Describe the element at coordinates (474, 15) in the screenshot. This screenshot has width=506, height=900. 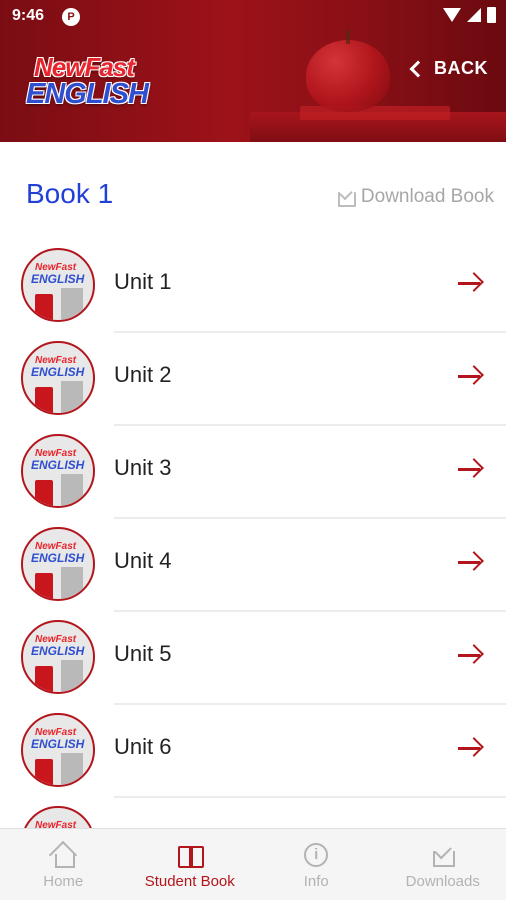
I see `signal-icon` at that location.